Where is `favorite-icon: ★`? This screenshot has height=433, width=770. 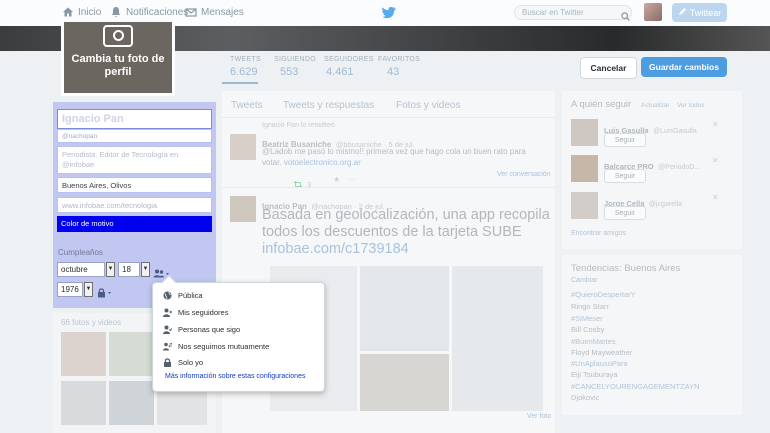 favorite-icon: ★ is located at coordinates (336, 179).